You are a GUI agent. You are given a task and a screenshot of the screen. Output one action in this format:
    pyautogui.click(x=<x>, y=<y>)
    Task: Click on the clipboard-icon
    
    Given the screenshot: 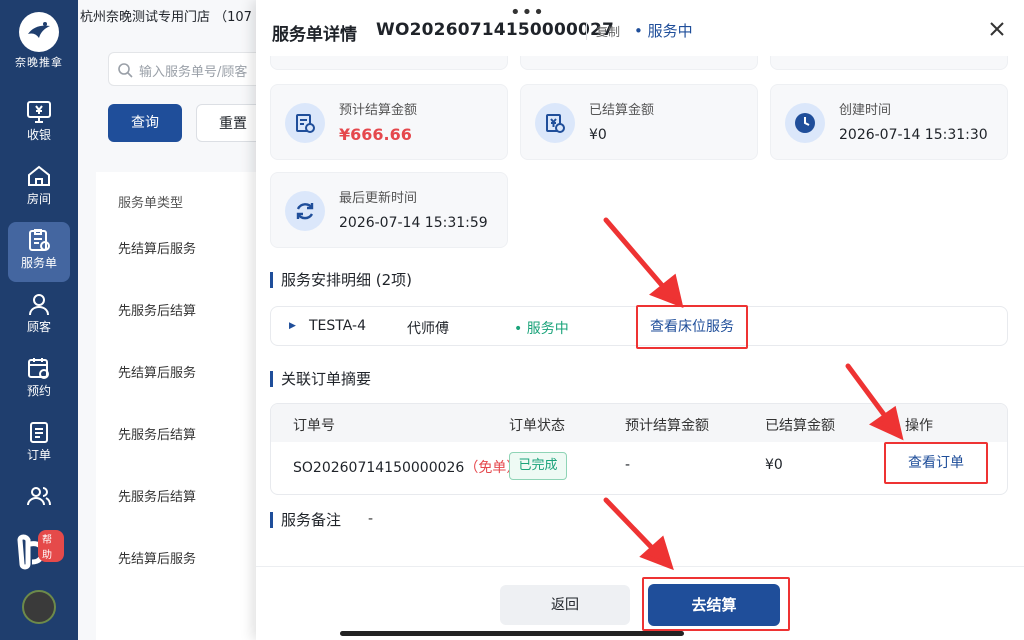 What is the action you would take?
    pyautogui.click(x=39, y=240)
    